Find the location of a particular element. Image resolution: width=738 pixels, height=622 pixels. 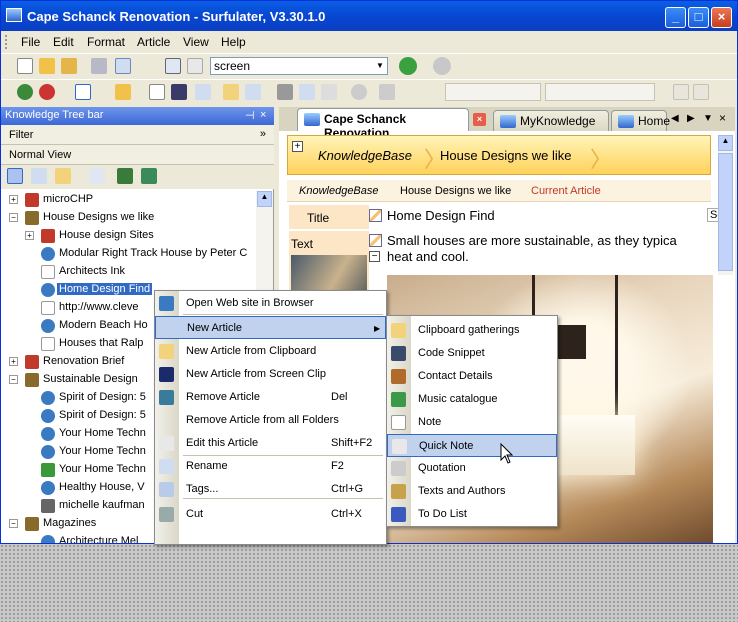

italic-icon is located at coordinates (701, 92).